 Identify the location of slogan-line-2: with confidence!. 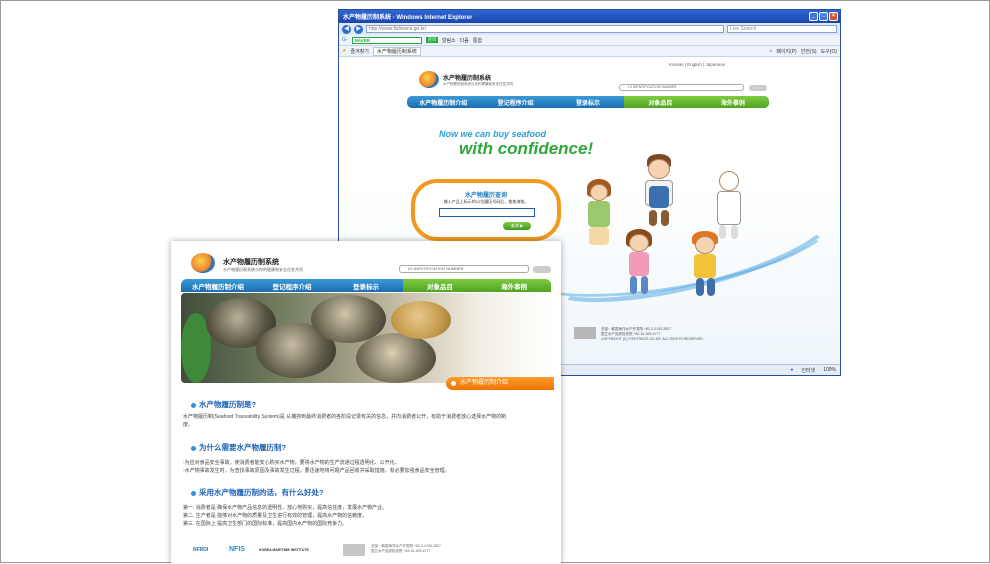
(526, 148).